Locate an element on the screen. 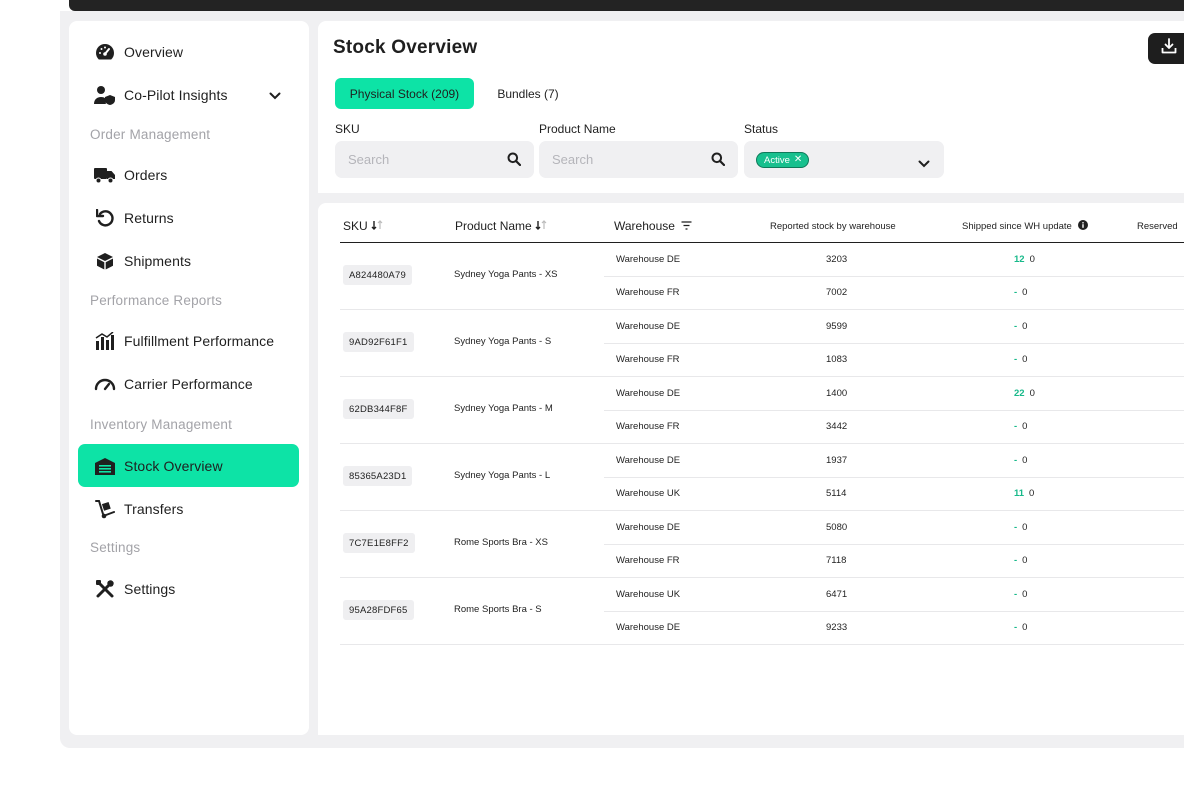 The height and width of the screenshot is (808, 1184). column-header-product-name: Product Name is located at coordinates (501, 226).